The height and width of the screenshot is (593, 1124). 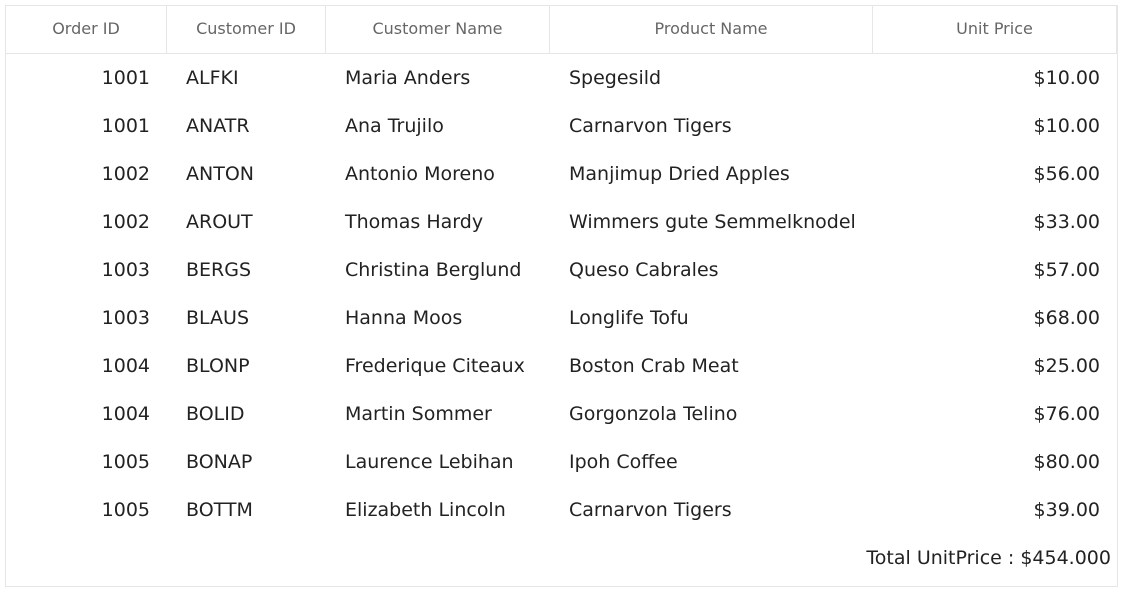 I want to click on column-header-unit-price: Unit Price, so click(x=995, y=29).